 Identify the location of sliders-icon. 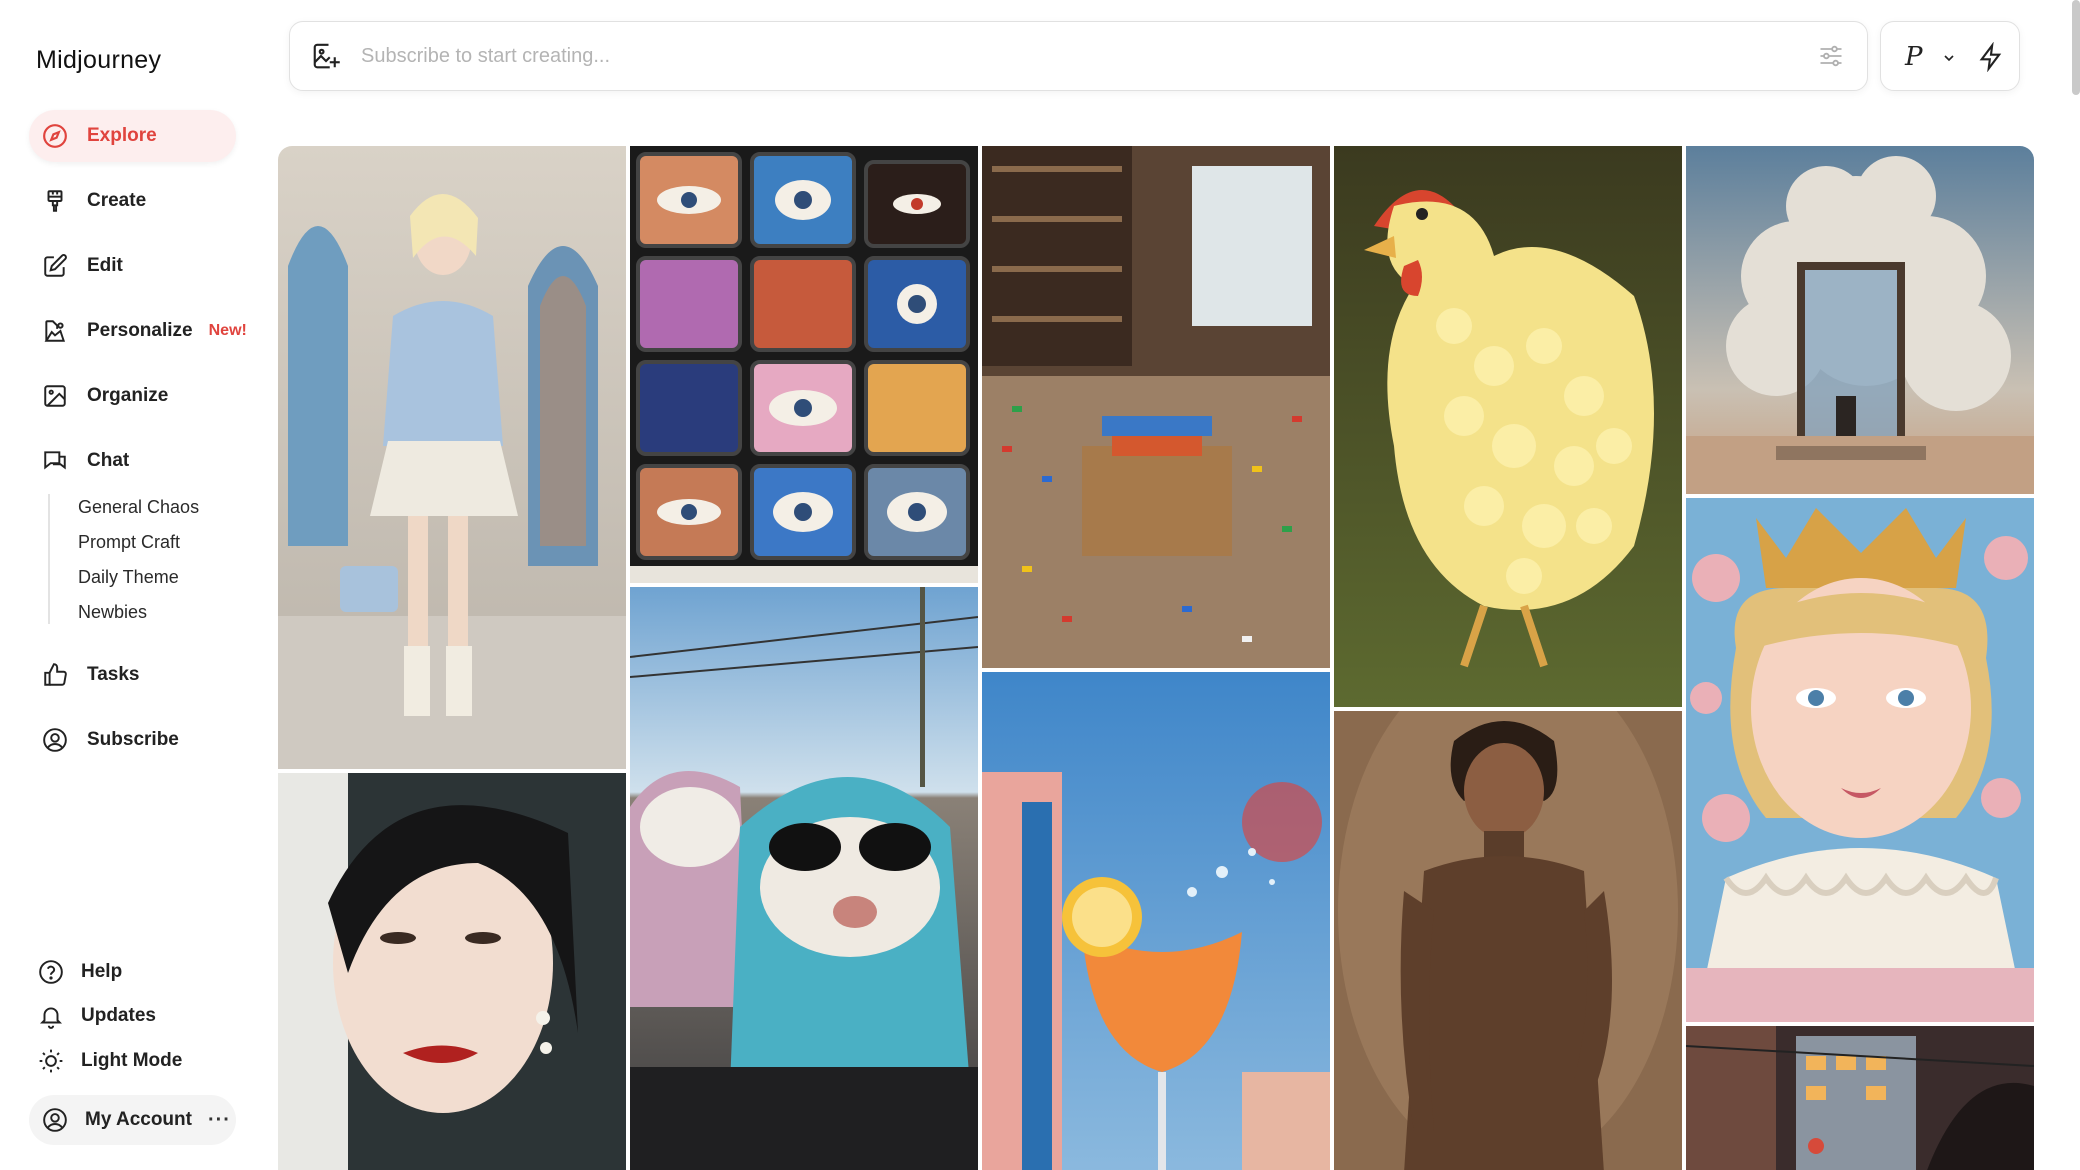
(1831, 56).